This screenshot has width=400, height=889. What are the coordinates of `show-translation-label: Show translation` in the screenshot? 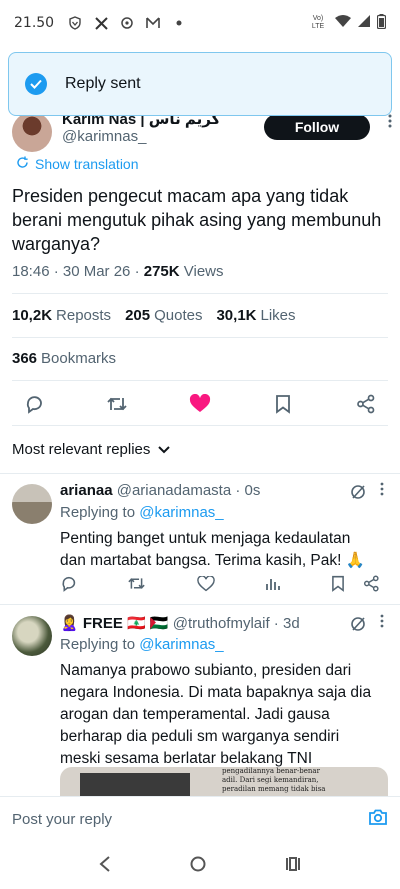 It's located at (87, 164).